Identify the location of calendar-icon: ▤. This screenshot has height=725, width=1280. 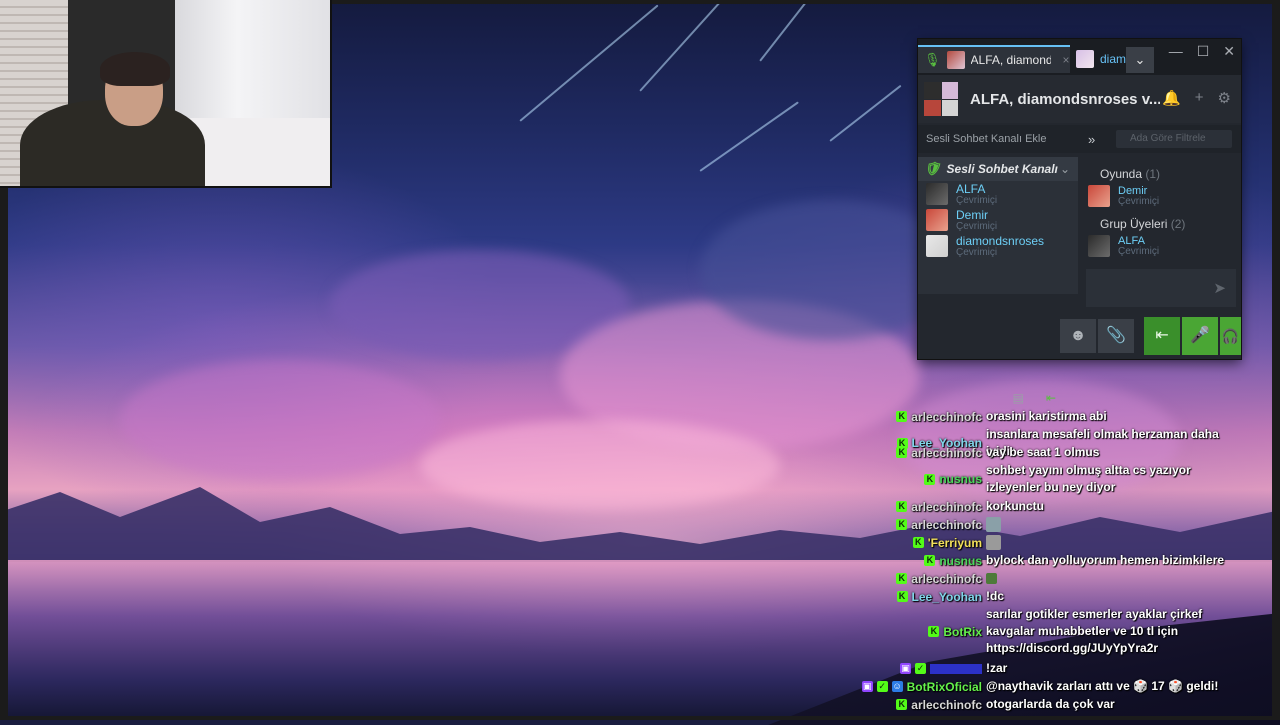
(1018, 398).